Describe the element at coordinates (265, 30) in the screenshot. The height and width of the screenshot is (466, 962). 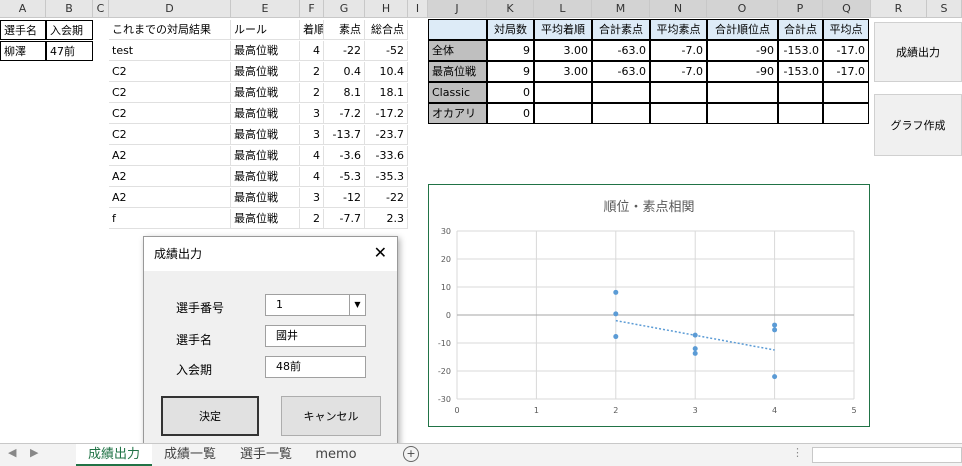
I see `results-header-cell: ルール` at that location.